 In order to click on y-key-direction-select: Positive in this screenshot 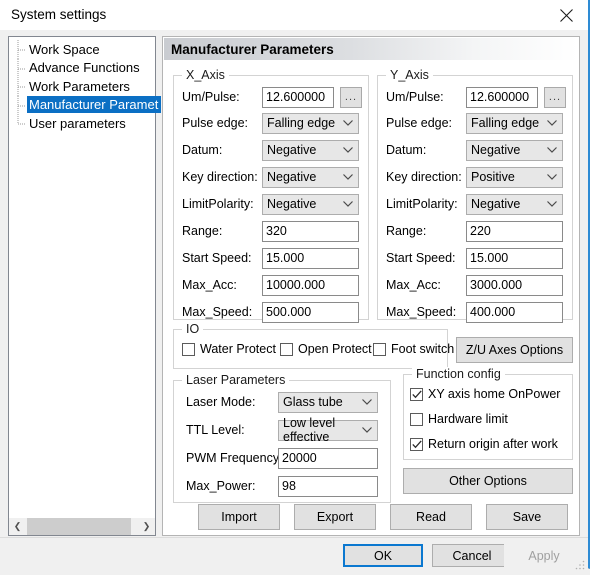, I will do `click(514, 177)`.